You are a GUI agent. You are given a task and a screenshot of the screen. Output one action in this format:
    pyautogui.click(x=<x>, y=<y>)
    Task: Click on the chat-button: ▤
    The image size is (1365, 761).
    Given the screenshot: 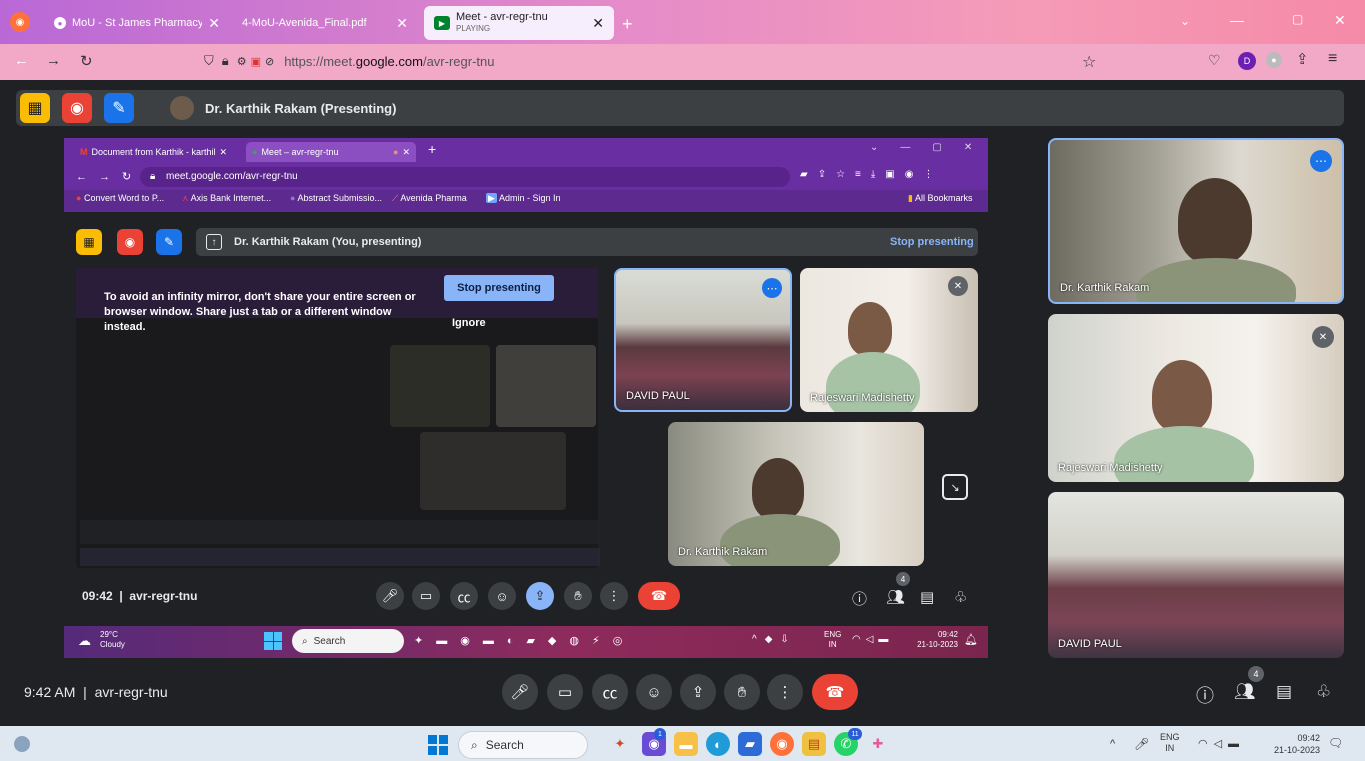 What is the action you would take?
    pyautogui.click(x=1284, y=692)
    